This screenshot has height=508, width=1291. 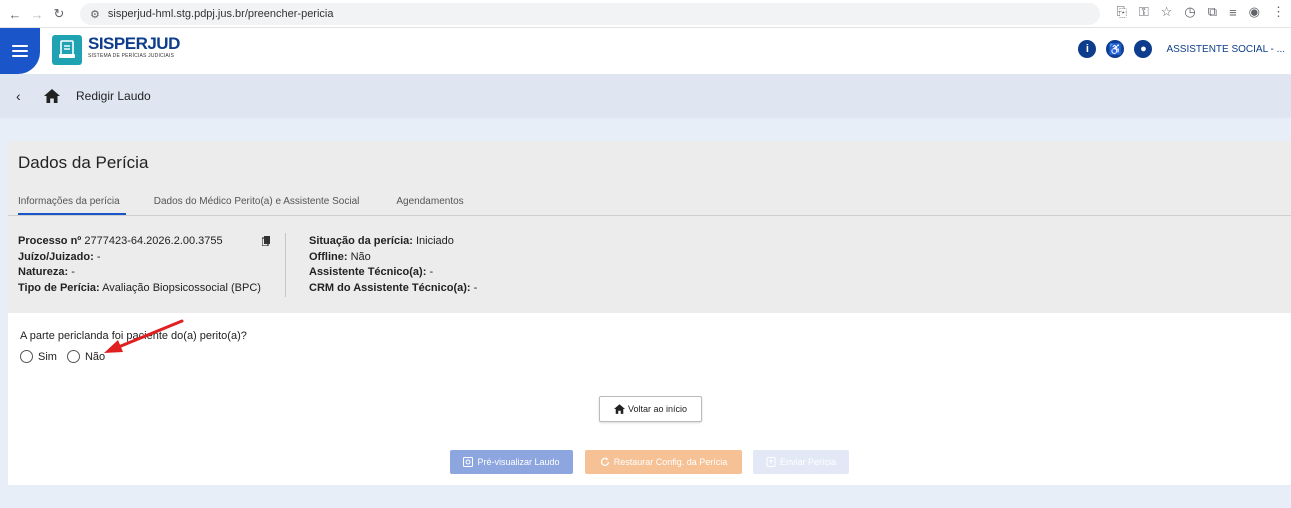 What do you see at coordinates (266, 241) in the screenshot?
I see `copy-icon` at bounding box center [266, 241].